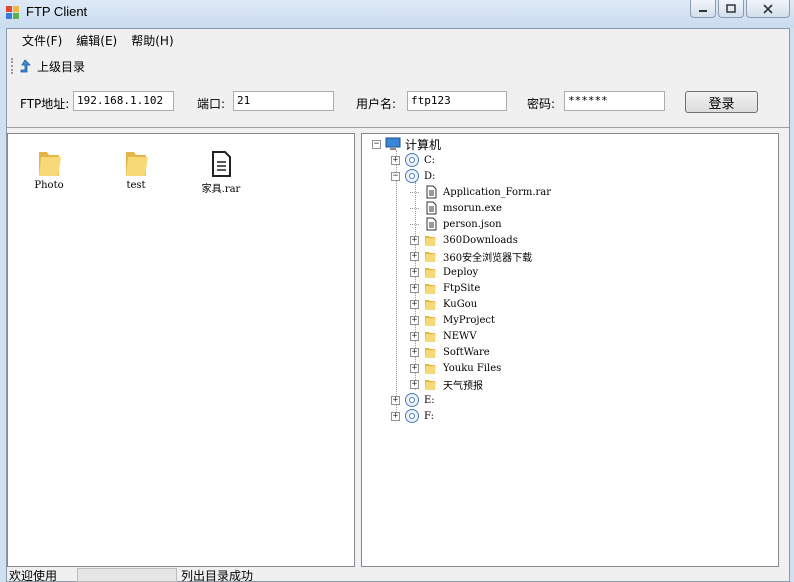 This screenshot has height=582, width=794. I want to click on tree-root: − 计算机, so click(406, 144).